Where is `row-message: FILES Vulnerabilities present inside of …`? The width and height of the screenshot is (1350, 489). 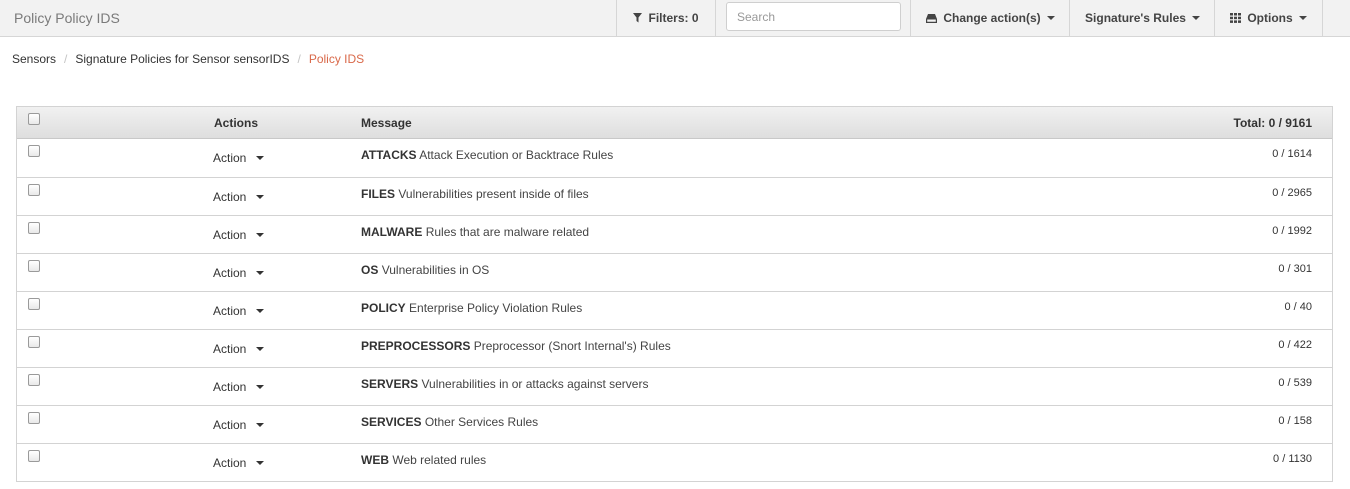 row-message: FILES Vulnerabilities present inside of … is located at coordinates (475, 194).